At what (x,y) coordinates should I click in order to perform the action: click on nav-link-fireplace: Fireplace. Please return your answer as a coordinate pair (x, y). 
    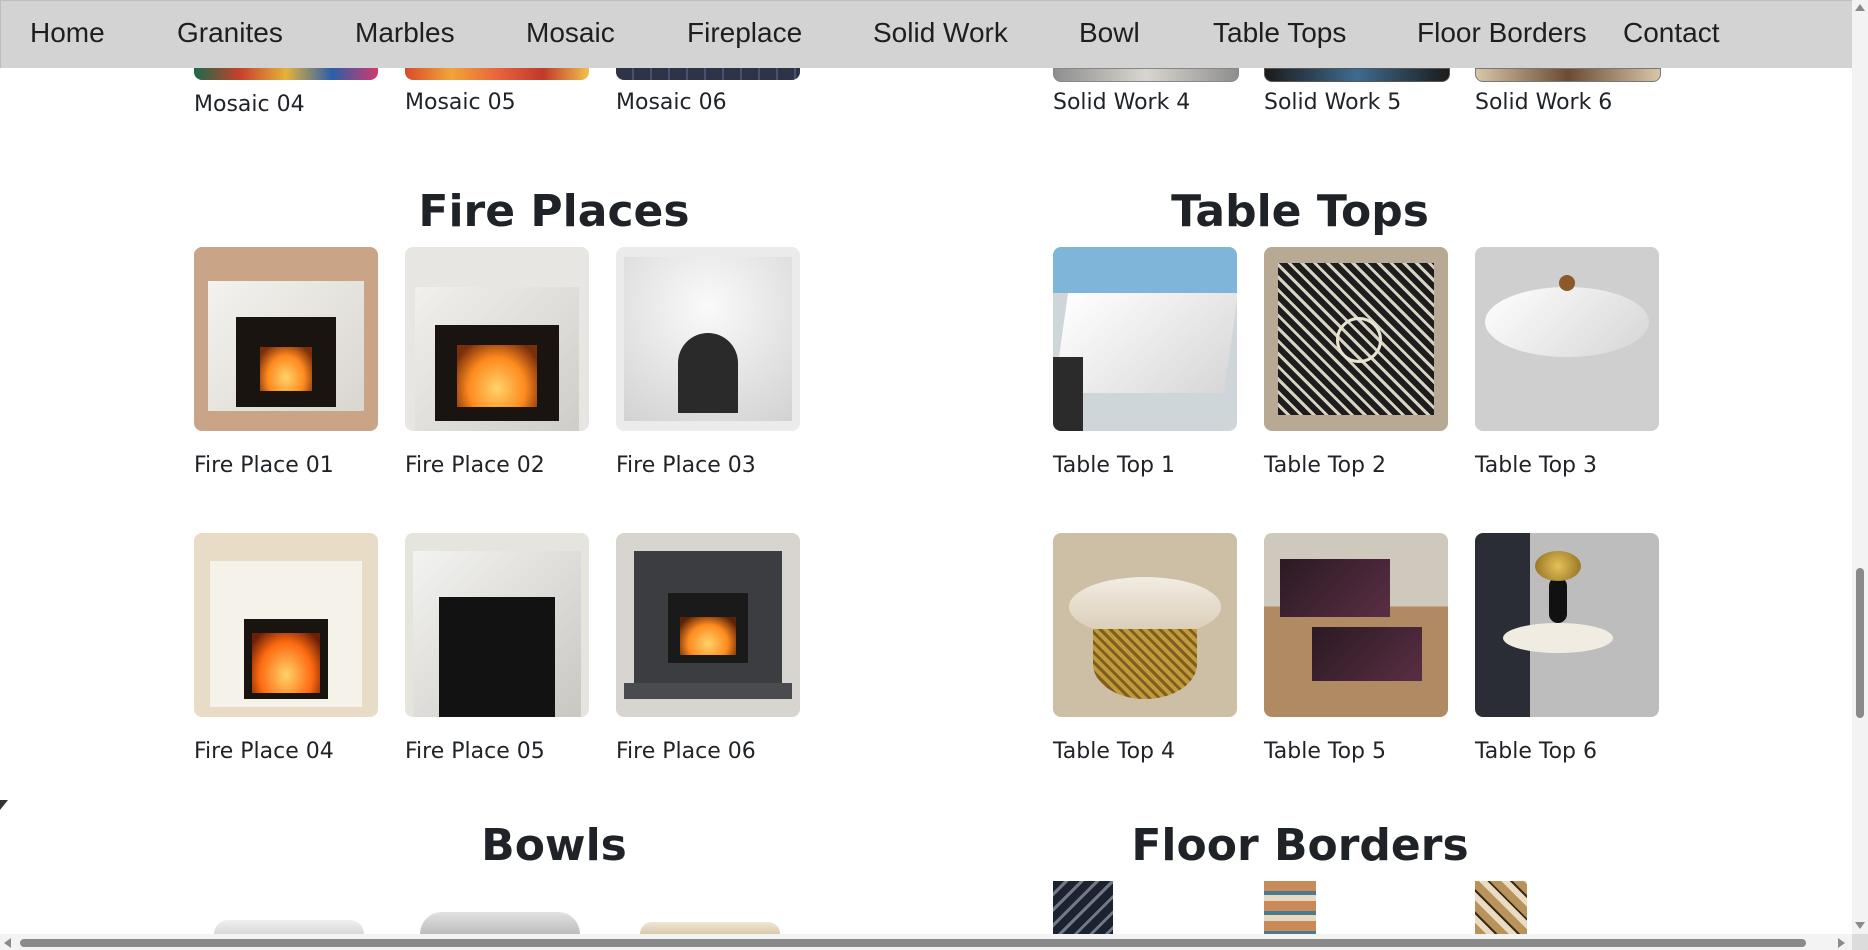
    Looking at the image, I should click on (744, 33).